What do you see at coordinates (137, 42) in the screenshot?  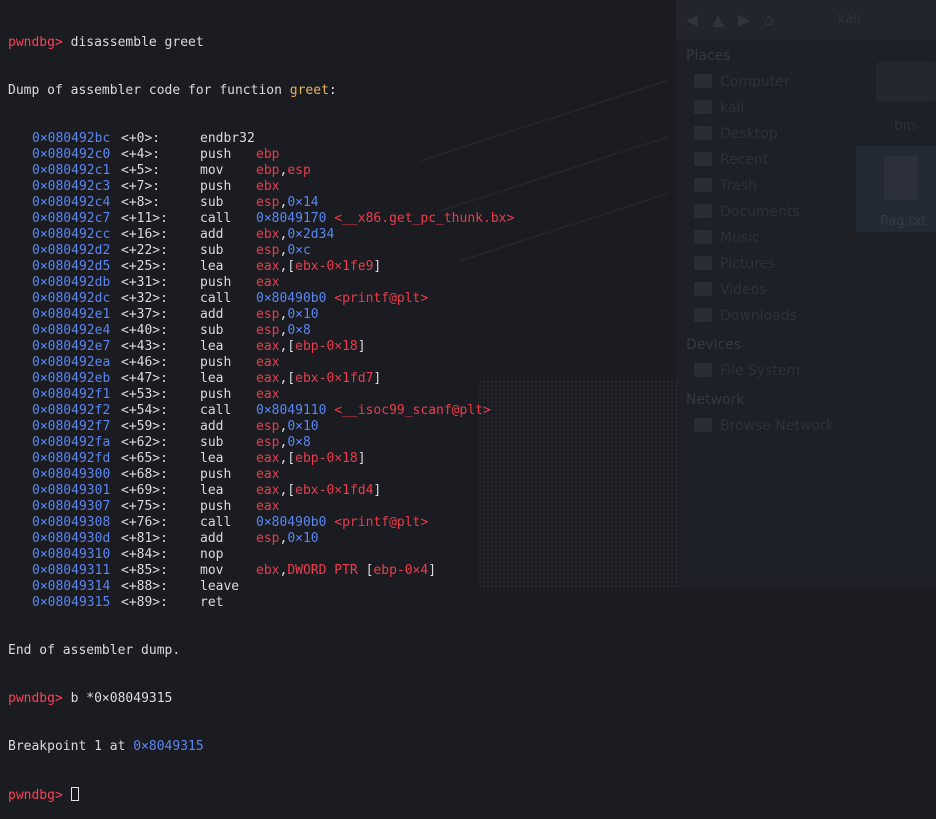 I see `command-text: disassemble greet` at bounding box center [137, 42].